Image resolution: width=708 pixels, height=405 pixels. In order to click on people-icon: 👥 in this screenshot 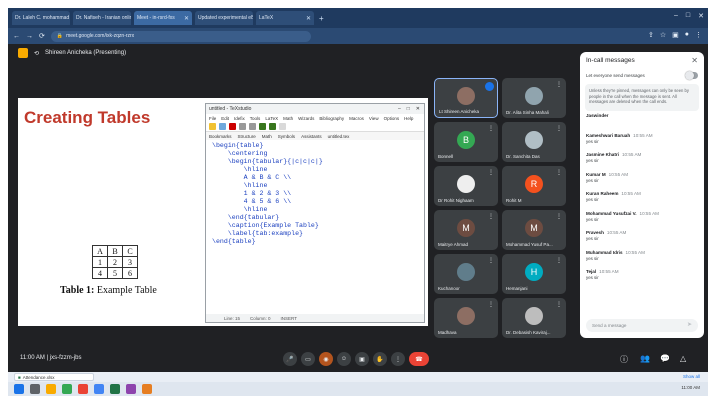, I will do `click(645, 358)`.